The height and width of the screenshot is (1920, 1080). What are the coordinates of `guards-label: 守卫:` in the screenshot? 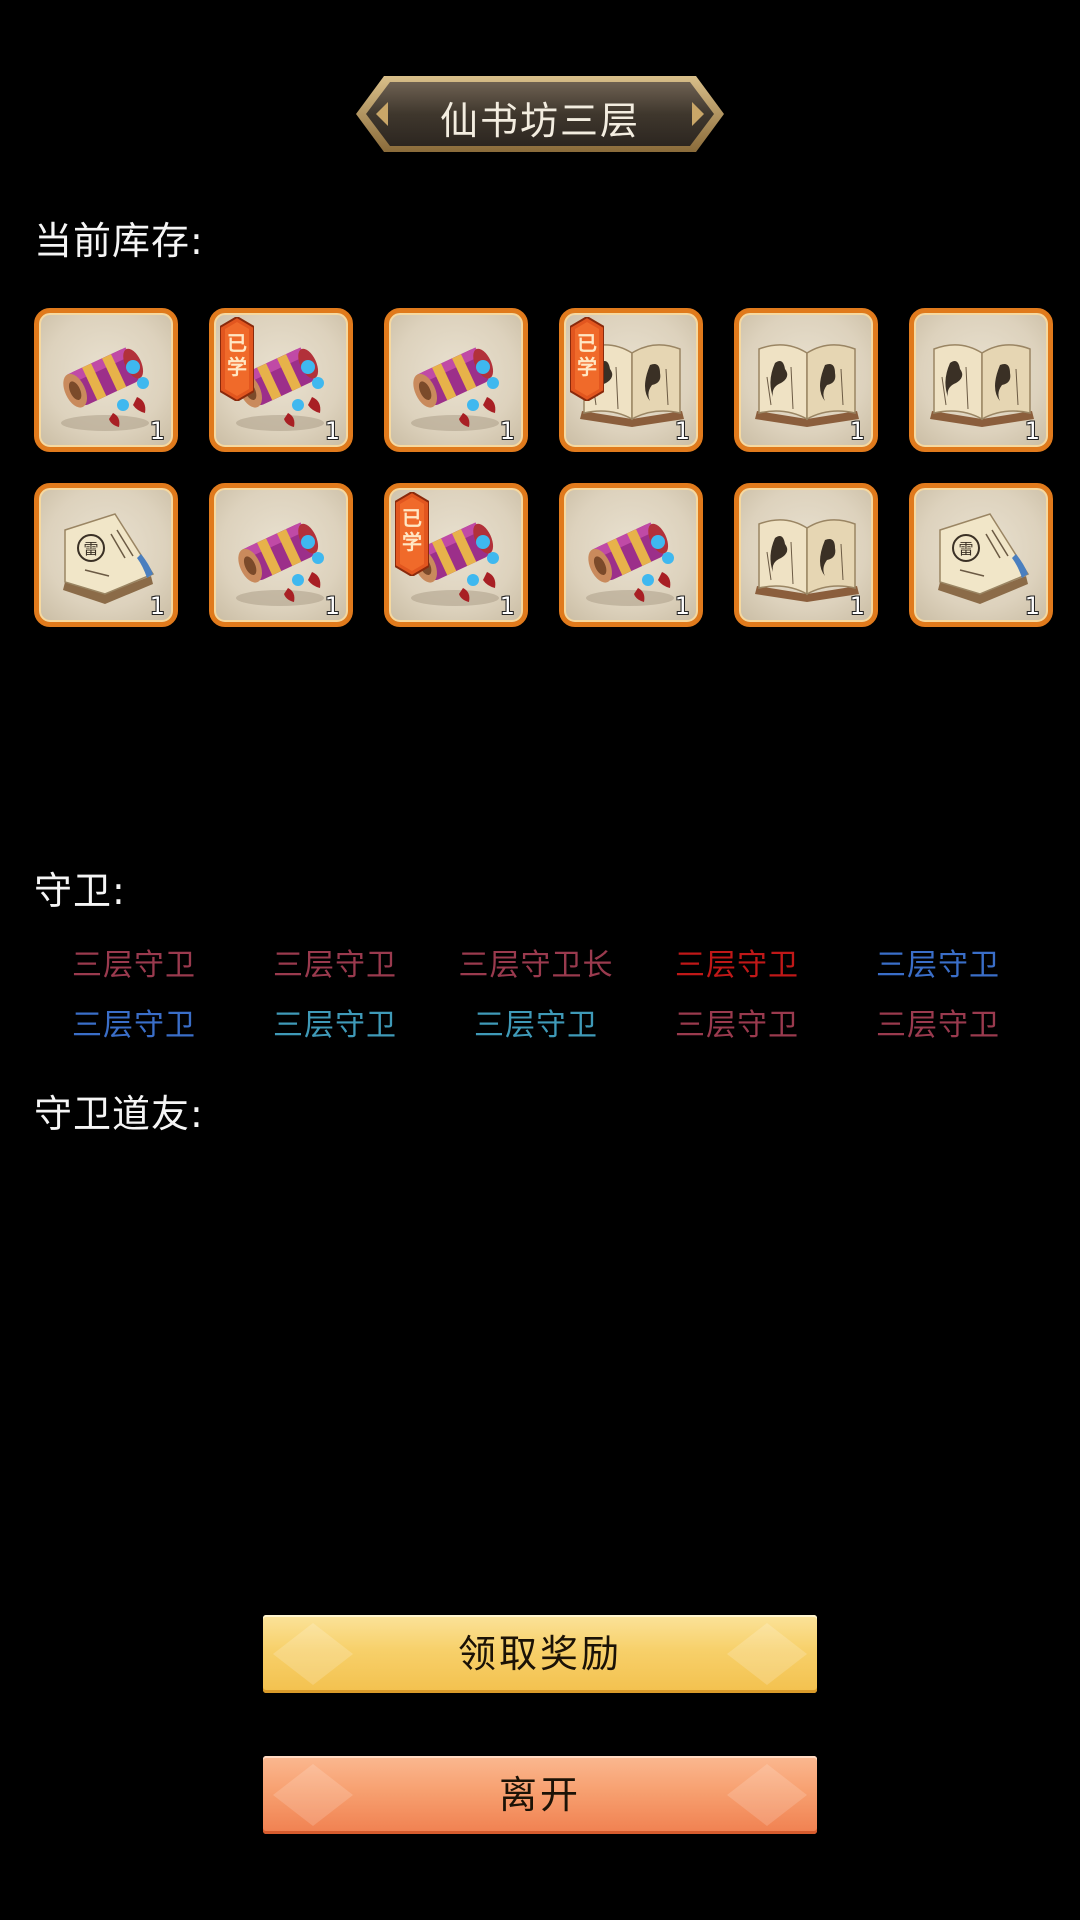 It's located at (80, 891).